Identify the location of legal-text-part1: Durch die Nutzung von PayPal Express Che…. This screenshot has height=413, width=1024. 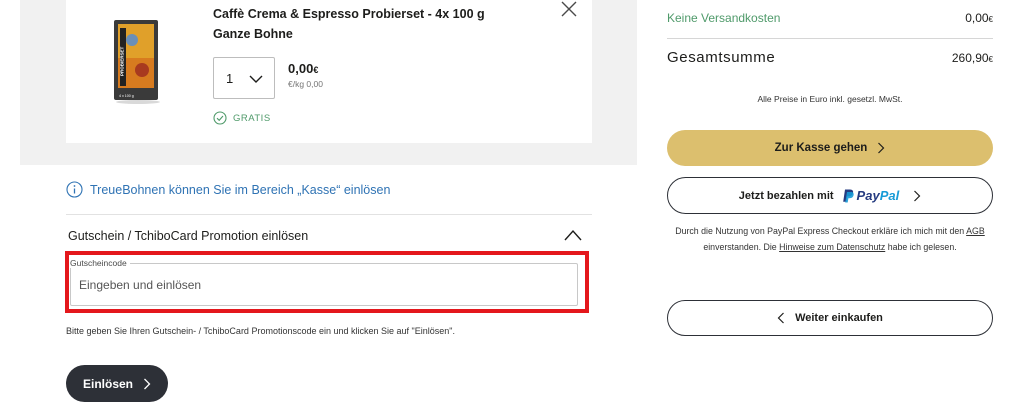
(820, 231).